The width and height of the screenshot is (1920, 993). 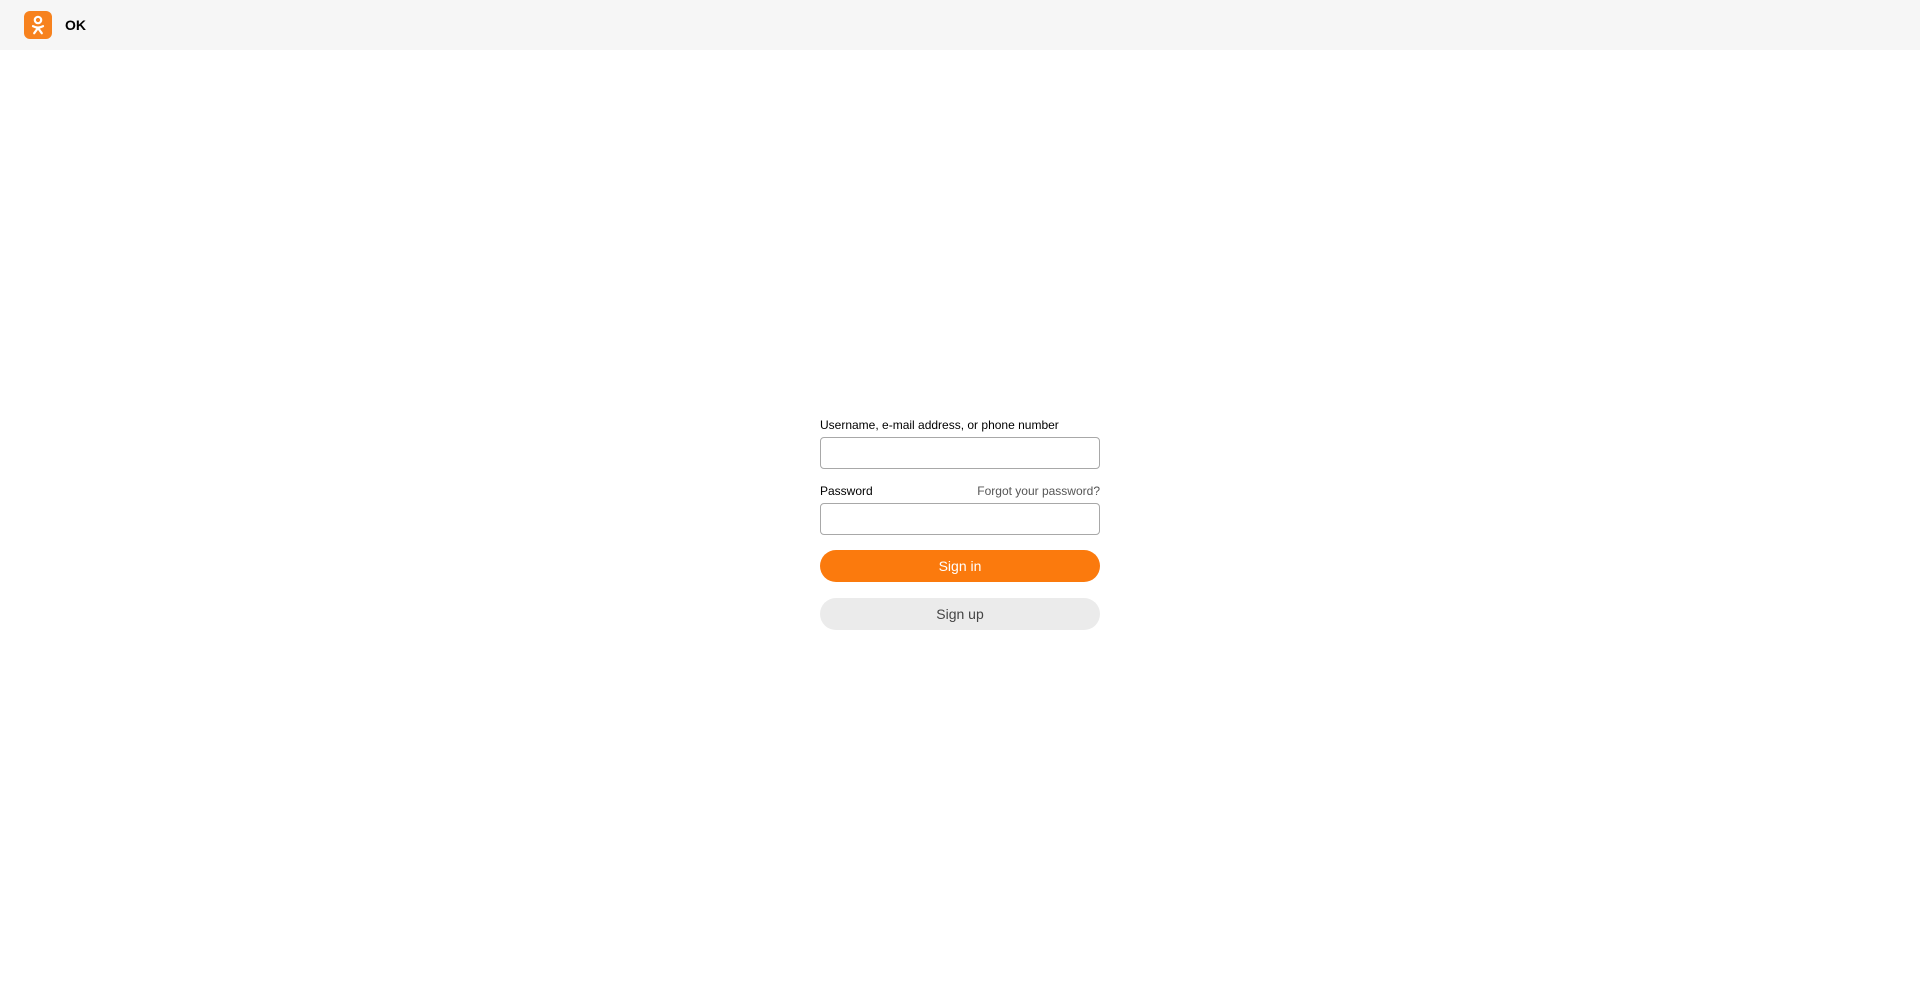 I want to click on forgot-password-link: Forgot your password?, so click(x=1038, y=491).